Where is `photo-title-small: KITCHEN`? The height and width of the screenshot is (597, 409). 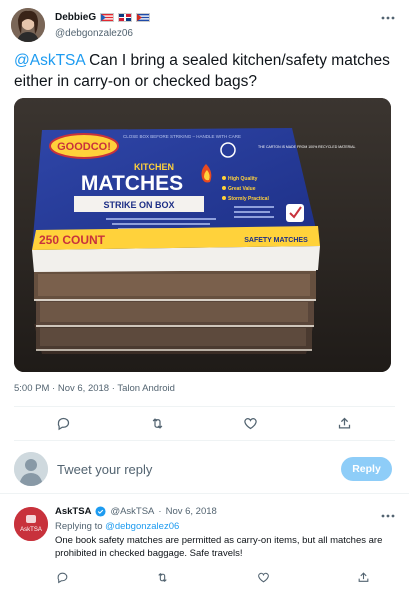
photo-title-small: KITCHEN is located at coordinates (154, 167).